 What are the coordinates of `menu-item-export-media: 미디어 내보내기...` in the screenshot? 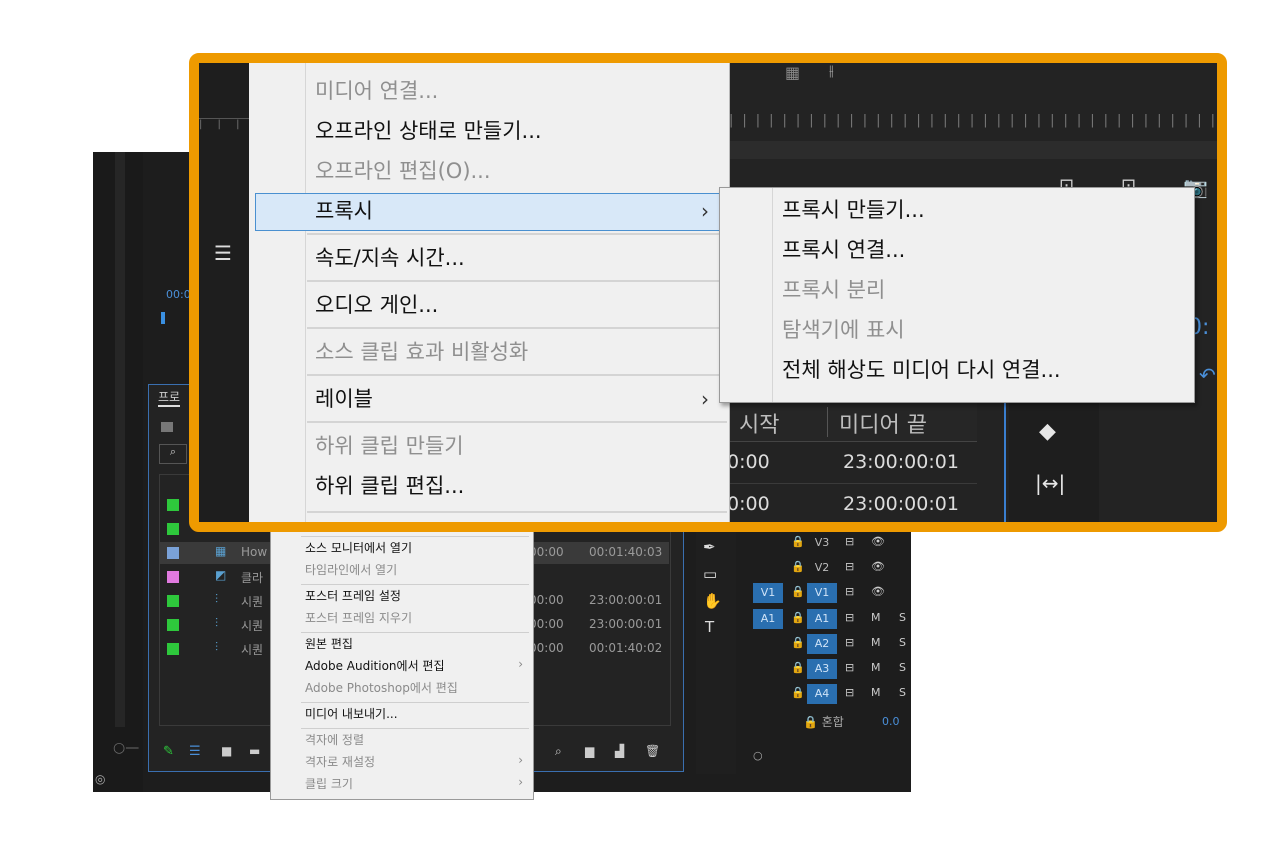 It's located at (351, 714).